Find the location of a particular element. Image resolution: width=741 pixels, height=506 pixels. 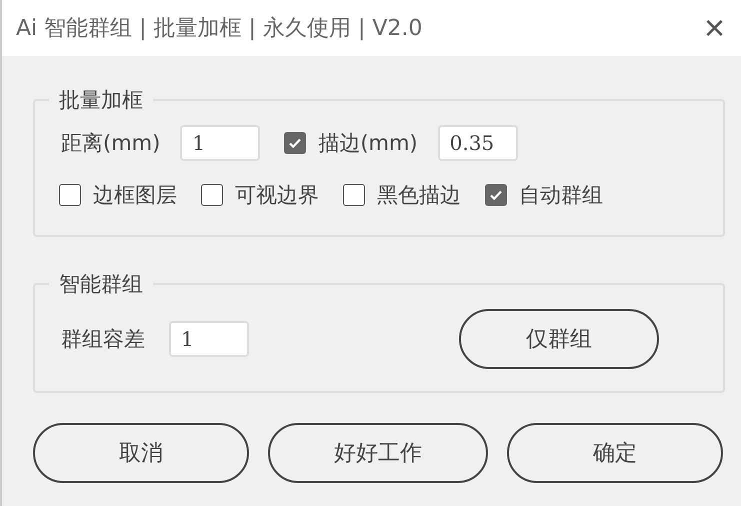

checkbox-label: 可视边界 is located at coordinates (277, 195).